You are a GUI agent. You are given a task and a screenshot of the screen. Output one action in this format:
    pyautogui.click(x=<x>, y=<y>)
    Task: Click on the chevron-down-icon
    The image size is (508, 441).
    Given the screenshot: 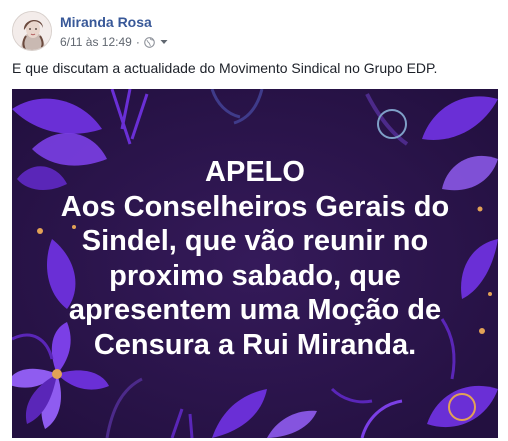 What is the action you would take?
    pyautogui.click(x=164, y=42)
    